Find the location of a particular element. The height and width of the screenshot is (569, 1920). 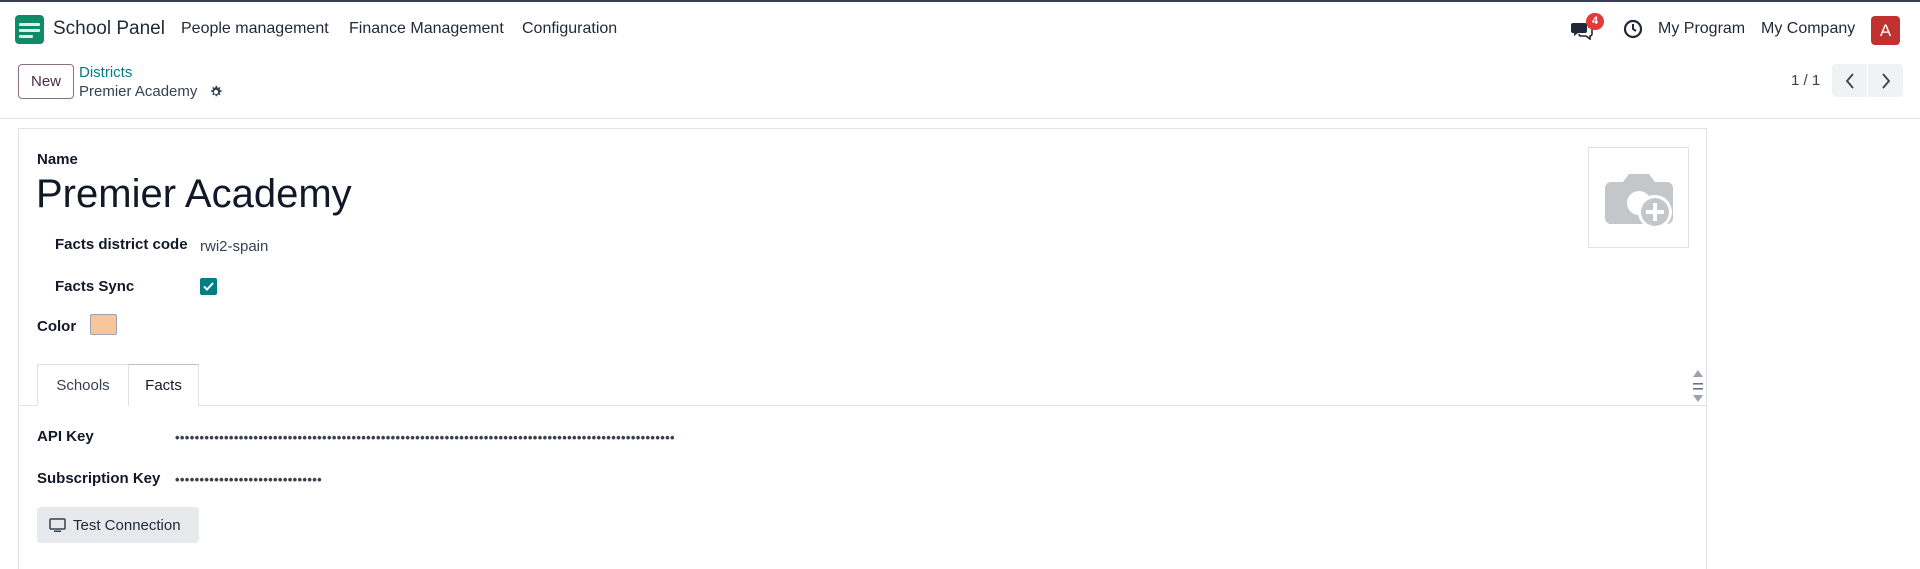

camera-plus-icon is located at coordinates (1639, 201).